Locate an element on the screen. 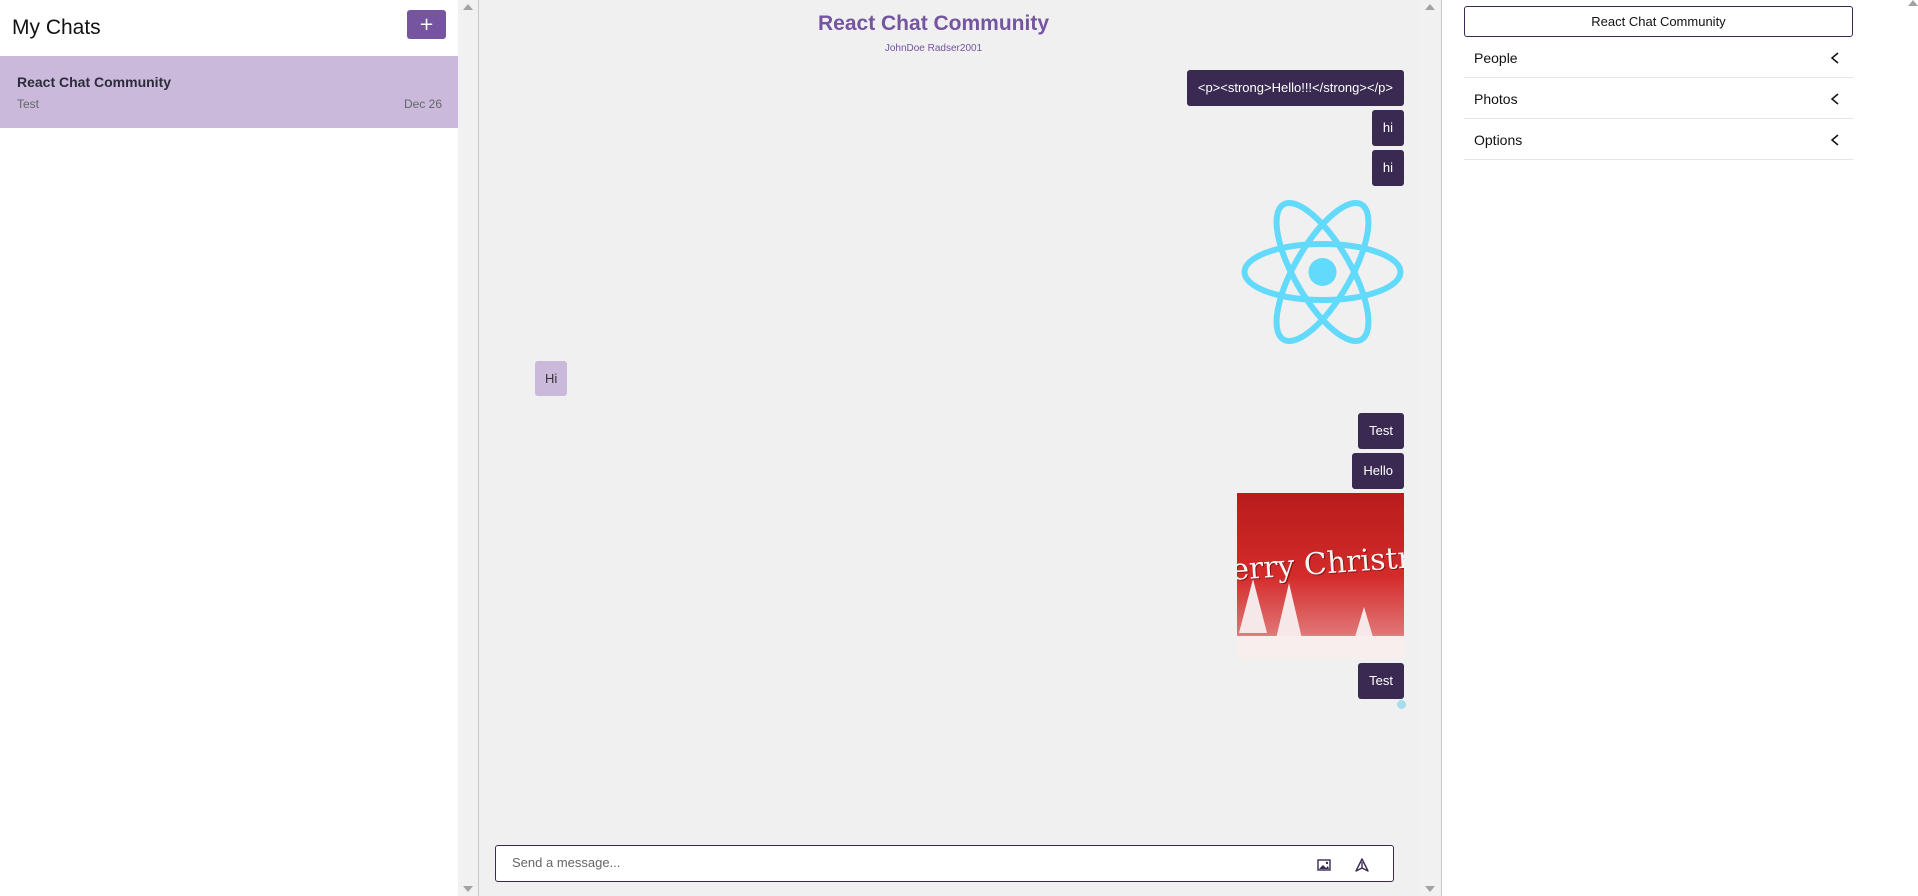 Image resolution: width=1918 pixels, height=896 pixels. settings-section-people: People is located at coordinates (1658, 58).